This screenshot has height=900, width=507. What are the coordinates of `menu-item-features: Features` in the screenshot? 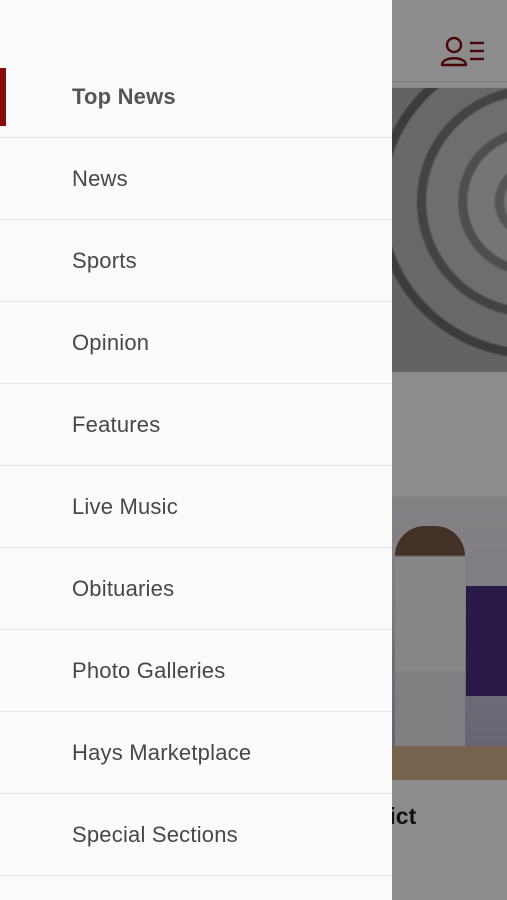 It's located at (196, 425).